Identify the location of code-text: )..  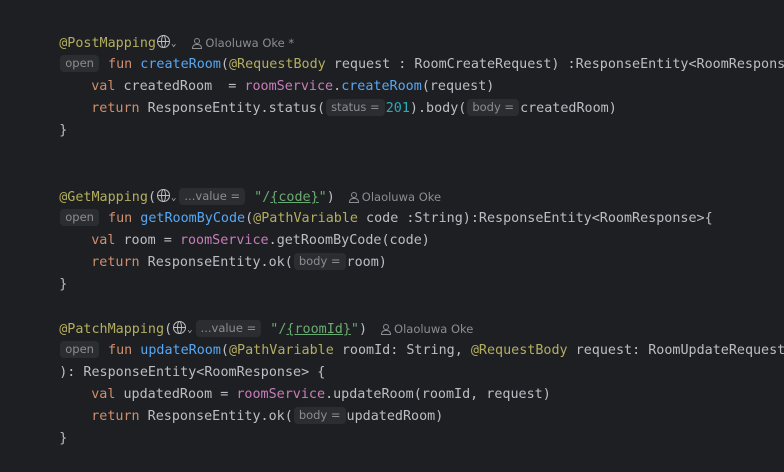
(418, 108).